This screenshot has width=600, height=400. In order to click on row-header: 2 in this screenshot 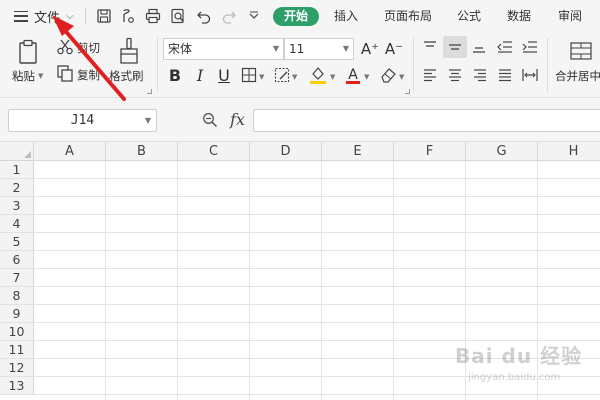, I will do `click(17, 188)`.